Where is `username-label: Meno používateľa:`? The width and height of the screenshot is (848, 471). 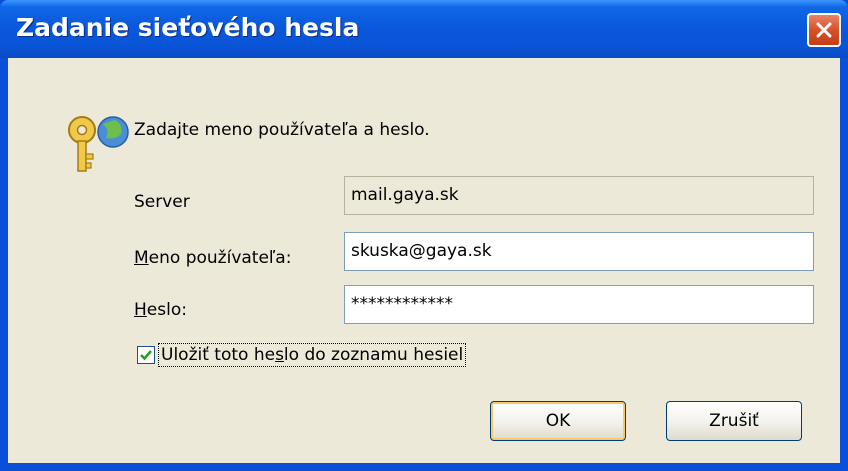
username-label: Meno používateľa: is located at coordinates (212, 258).